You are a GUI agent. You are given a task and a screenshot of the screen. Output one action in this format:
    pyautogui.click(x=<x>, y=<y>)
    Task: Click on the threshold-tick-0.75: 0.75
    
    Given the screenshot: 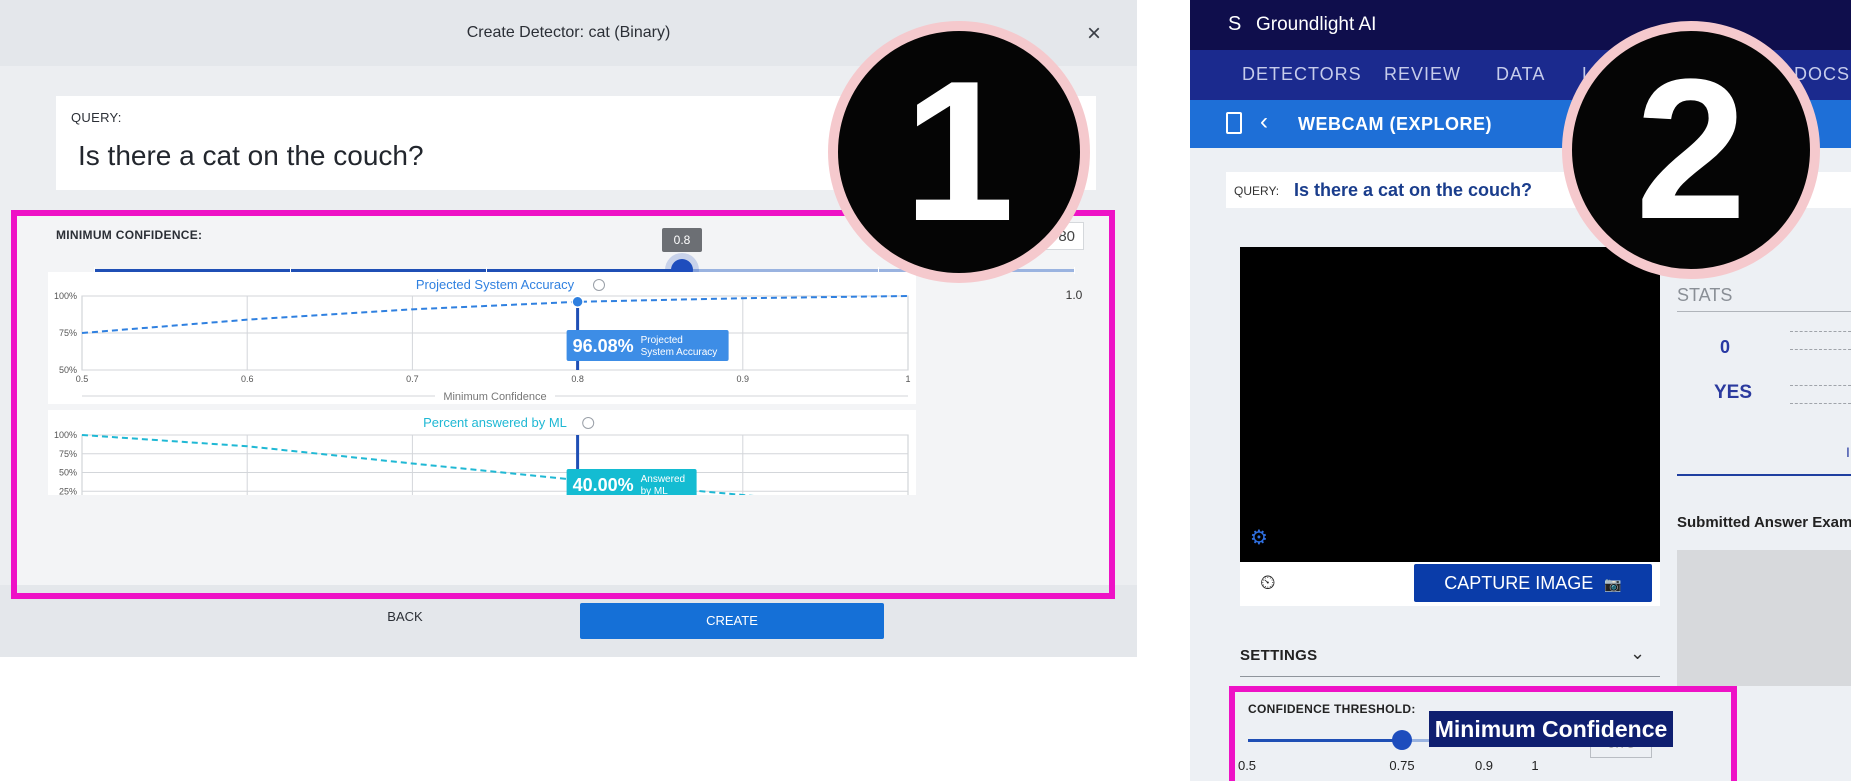 What is the action you would take?
    pyautogui.click(x=1402, y=765)
    